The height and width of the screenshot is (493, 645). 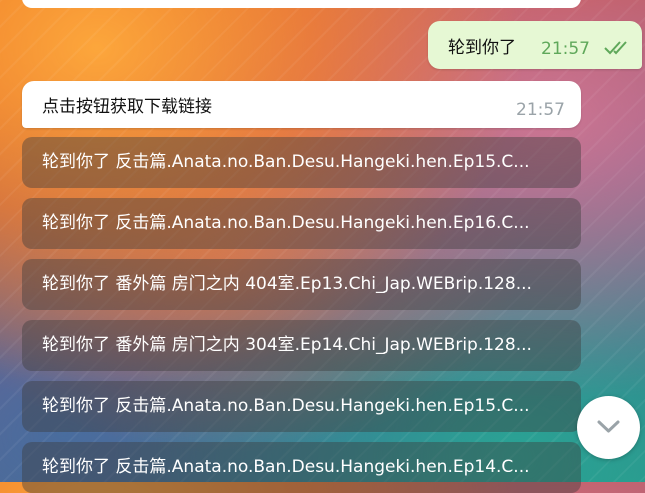 What do you see at coordinates (535, 45) in the screenshot?
I see `outgoing-message: 轮到你了 21:57` at bounding box center [535, 45].